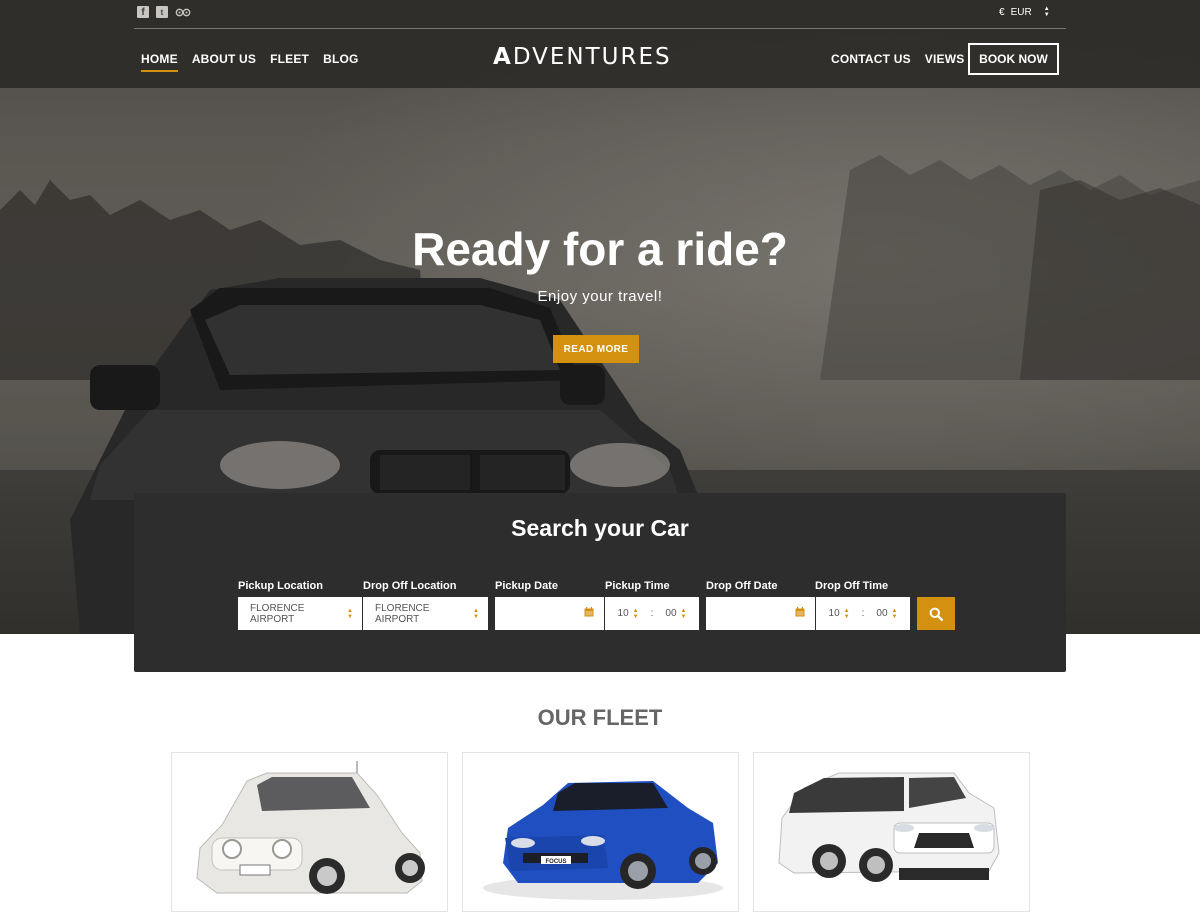 The image size is (1200, 912). What do you see at coordinates (549, 613) in the screenshot?
I see `pickup-date-input` at bounding box center [549, 613].